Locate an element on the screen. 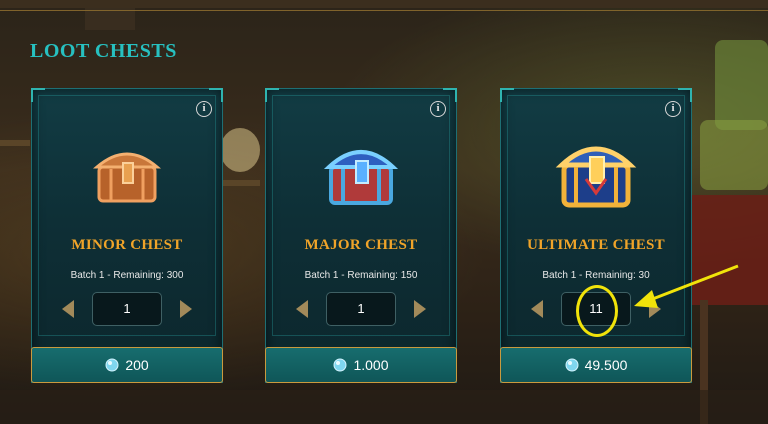 The height and width of the screenshot is (424, 768). page-title: LOOT CHESTS is located at coordinates (103, 51).